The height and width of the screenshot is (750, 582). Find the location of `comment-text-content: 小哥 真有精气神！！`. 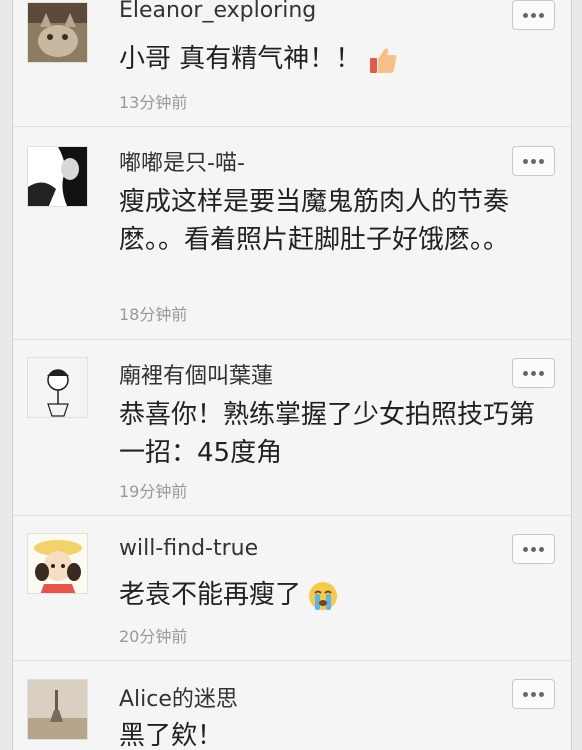

comment-text-content: 小哥 真有精气神！！ is located at coordinates (240, 59).